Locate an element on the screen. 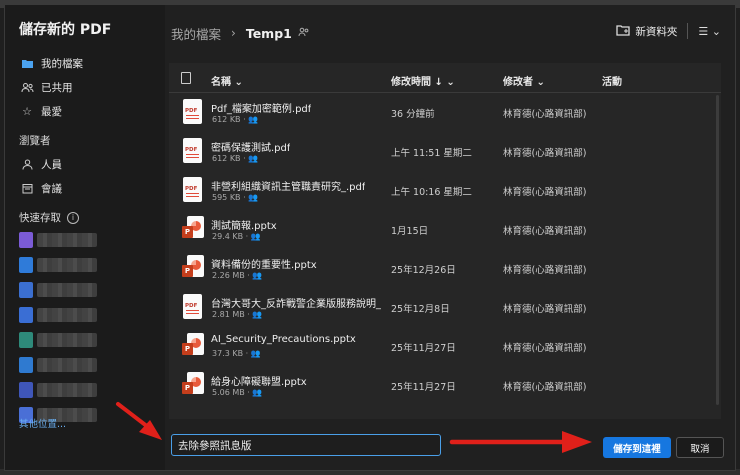 The height and width of the screenshot is (475, 740). column-activity: 活動 is located at coordinates (612, 80).